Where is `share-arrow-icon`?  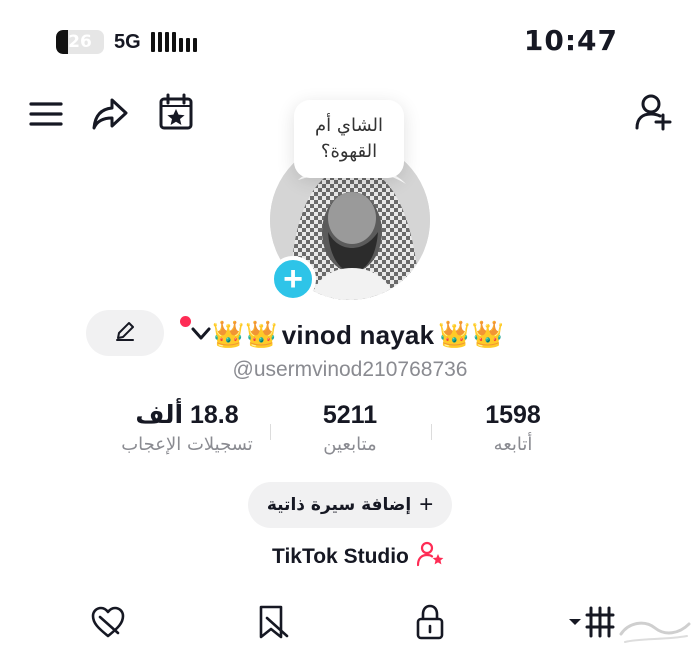 share-arrow-icon is located at coordinates (110, 114).